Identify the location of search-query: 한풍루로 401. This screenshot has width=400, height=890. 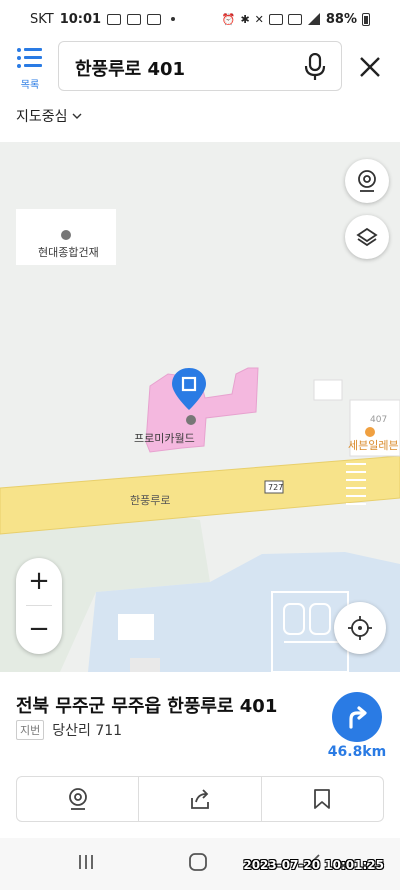
(130, 69).